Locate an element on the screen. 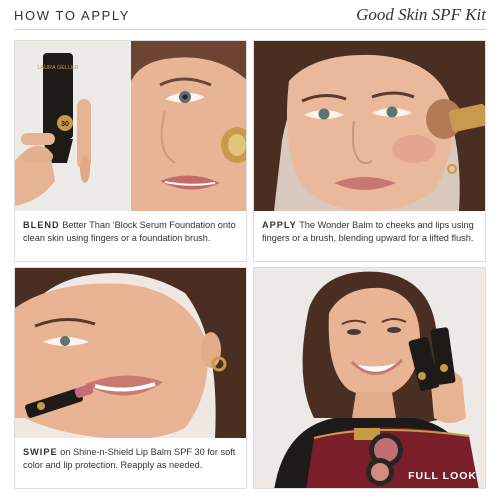 Image resolution: width=500 pixels, height=500 pixels. product-brand-text: LAURA GELLER is located at coordinates (57, 68).